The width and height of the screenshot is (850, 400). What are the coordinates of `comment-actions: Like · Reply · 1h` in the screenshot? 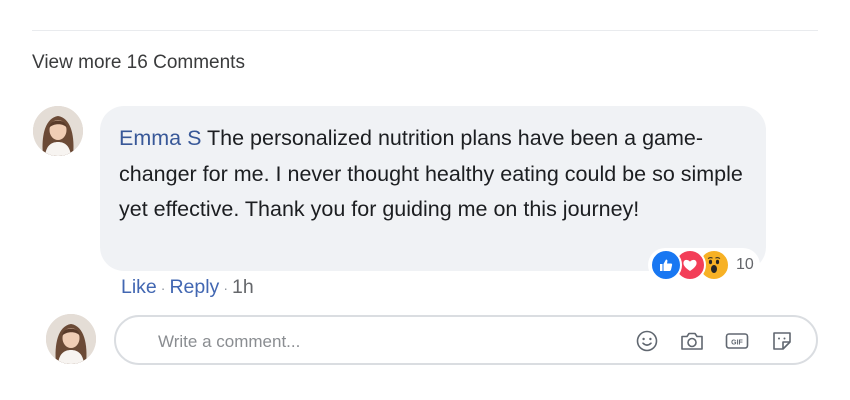 It's located at (187, 287).